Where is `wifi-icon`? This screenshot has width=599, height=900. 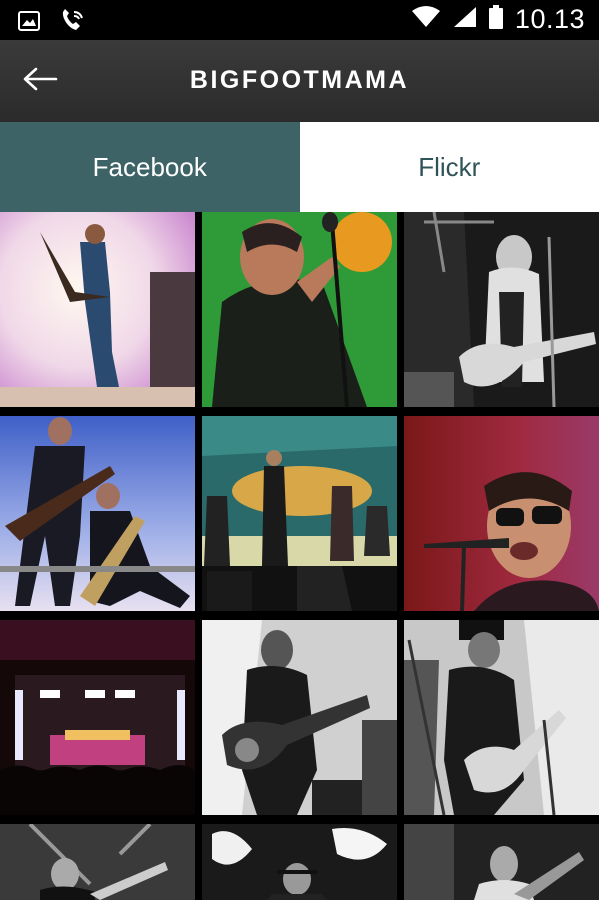
wifi-icon is located at coordinates (426, 19).